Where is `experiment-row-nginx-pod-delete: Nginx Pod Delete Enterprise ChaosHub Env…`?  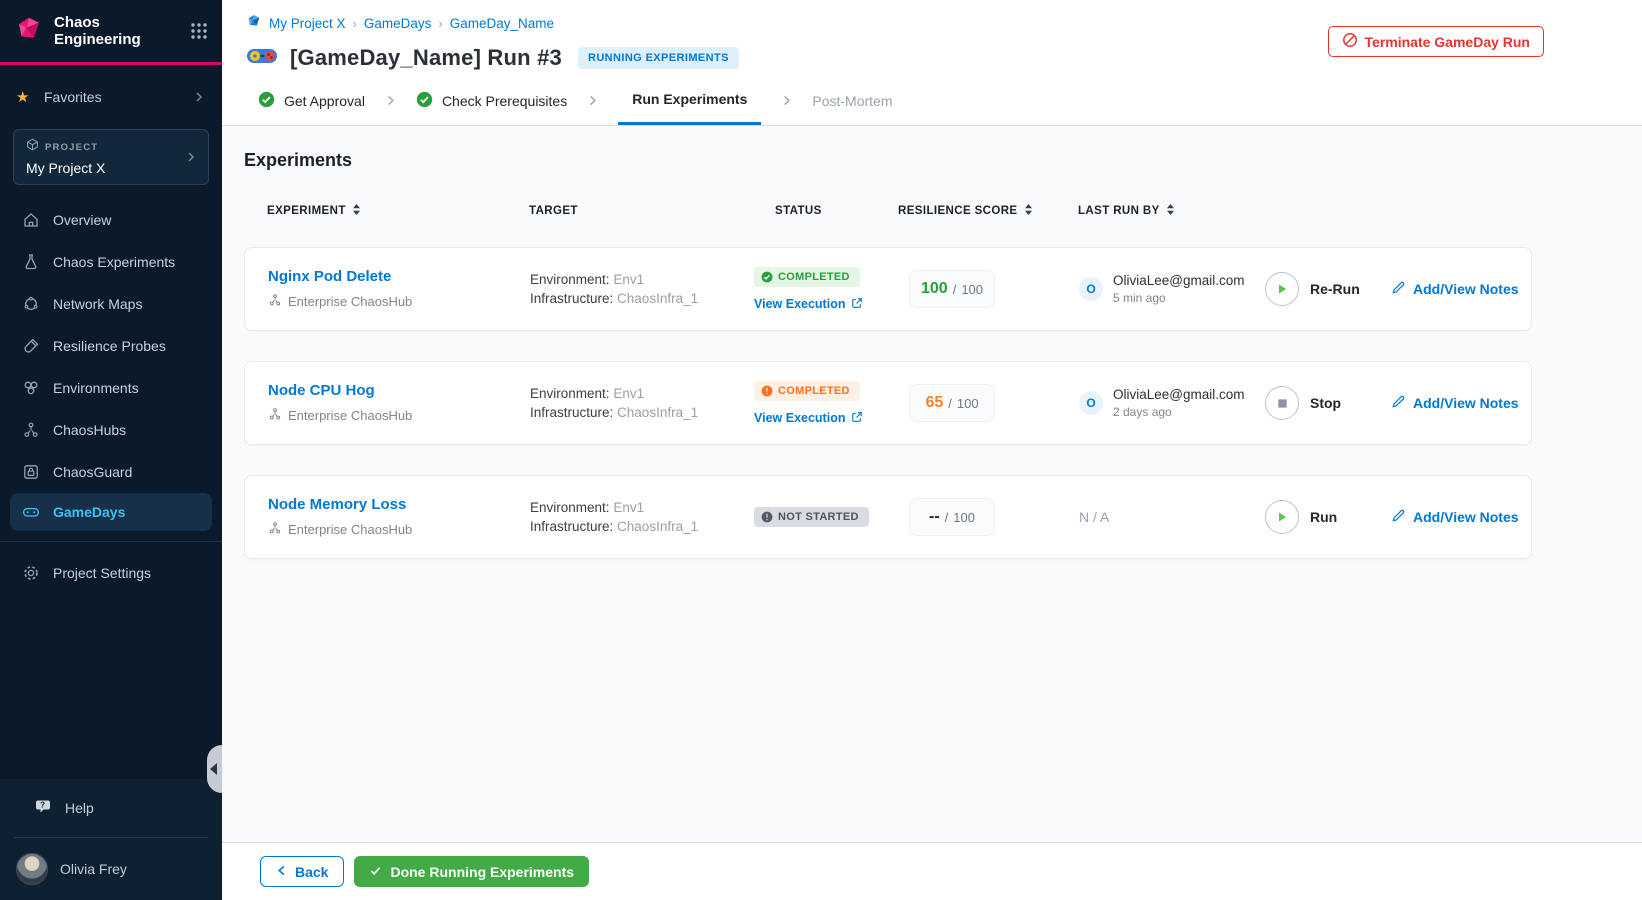
experiment-row-nginx-pod-delete: Nginx Pod Delete Enterprise ChaosHub Env… is located at coordinates (888, 289).